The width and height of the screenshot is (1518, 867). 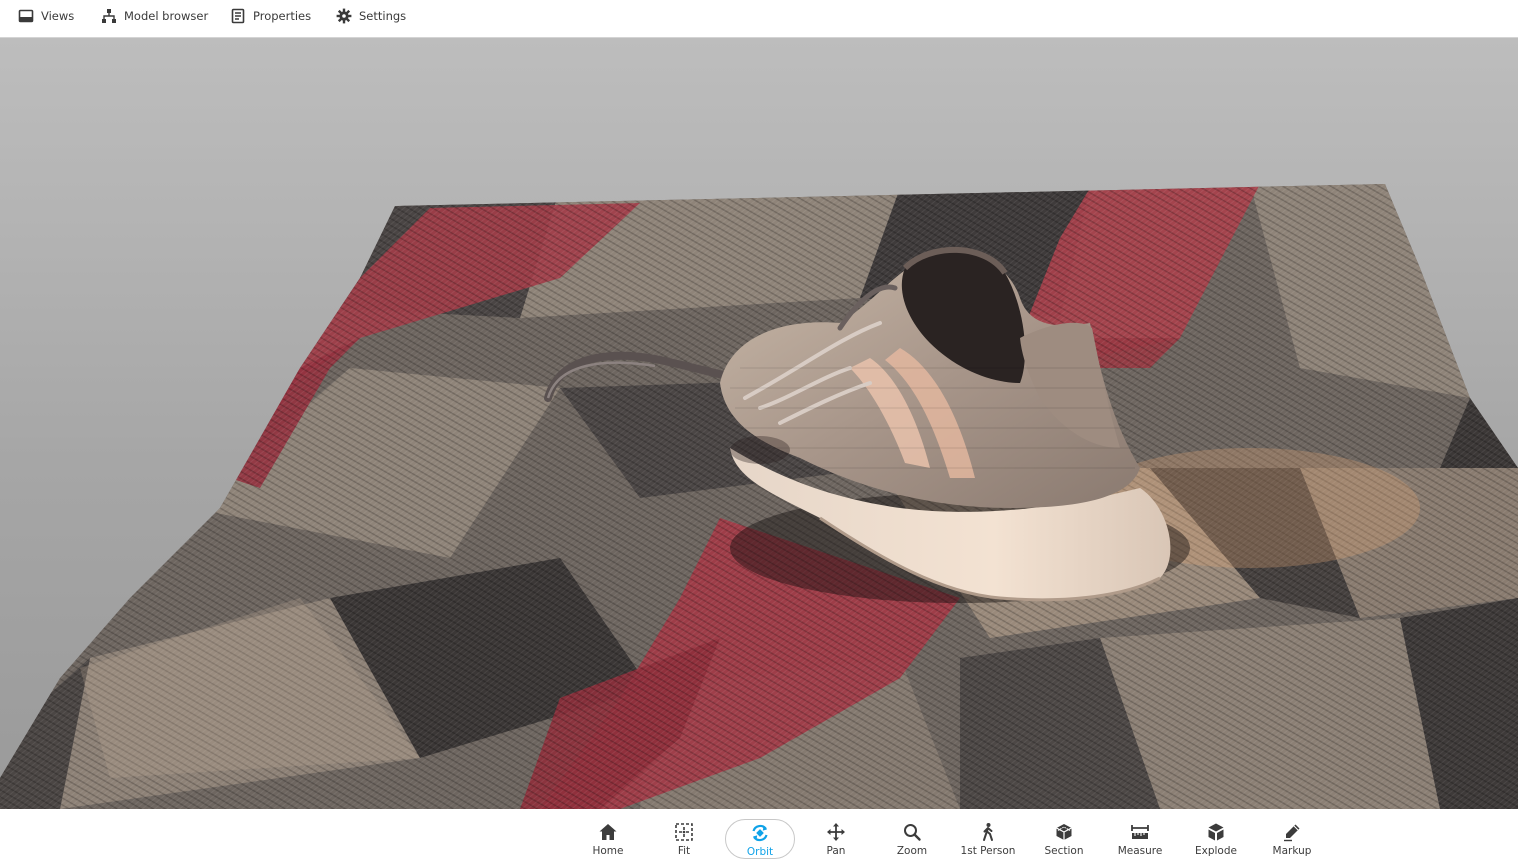 I want to click on fit-icon, so click(x=684, y=832).